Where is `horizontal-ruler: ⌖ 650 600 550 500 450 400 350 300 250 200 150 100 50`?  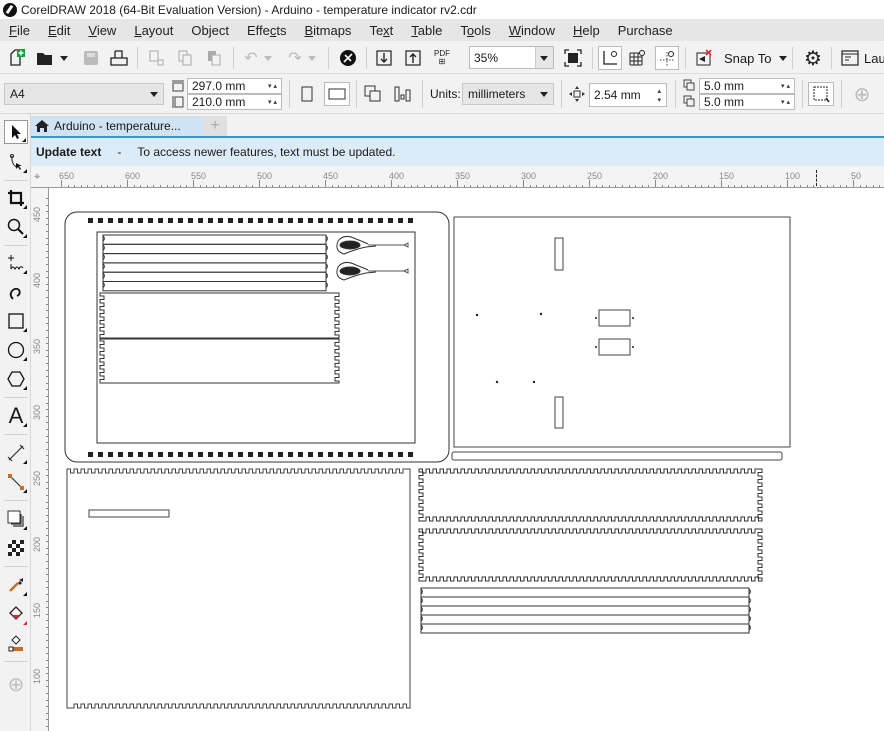 horizontal-ruler: ⌖ 650 600 550 500 450 400 350 300 250 200 150 100 50 is located at coordinates (457, 177).